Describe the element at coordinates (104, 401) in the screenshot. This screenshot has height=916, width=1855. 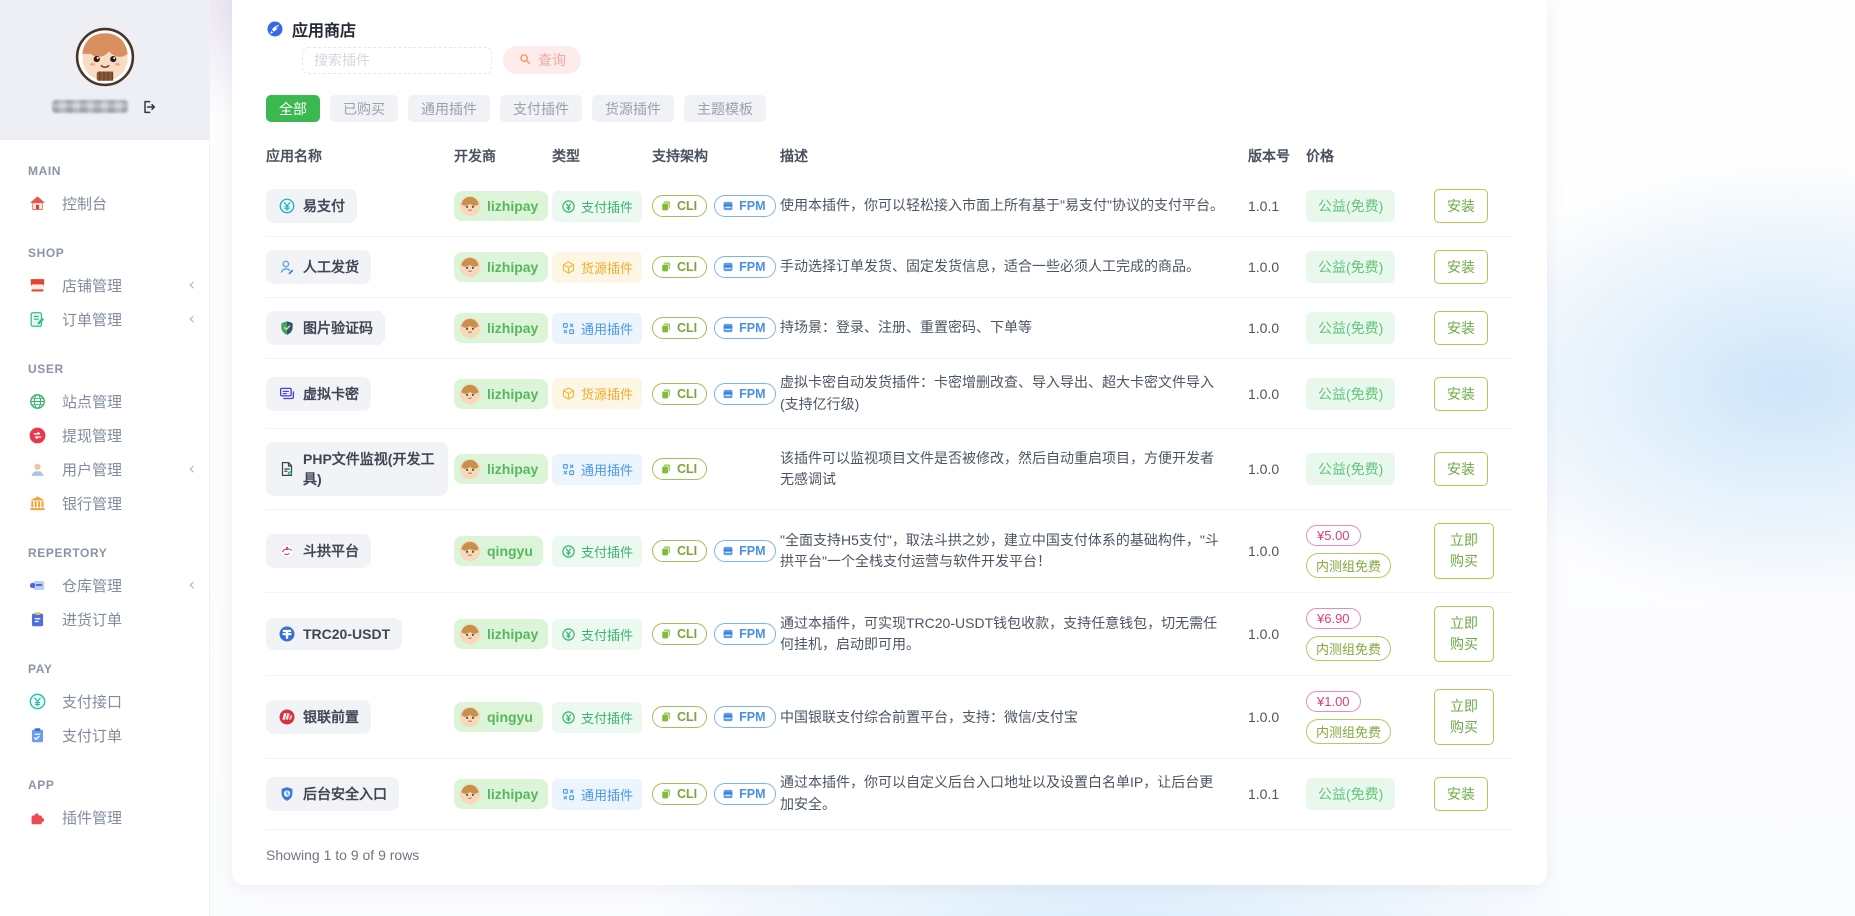
I see `sidebar-item-site-manage: 站点管理` at that location.